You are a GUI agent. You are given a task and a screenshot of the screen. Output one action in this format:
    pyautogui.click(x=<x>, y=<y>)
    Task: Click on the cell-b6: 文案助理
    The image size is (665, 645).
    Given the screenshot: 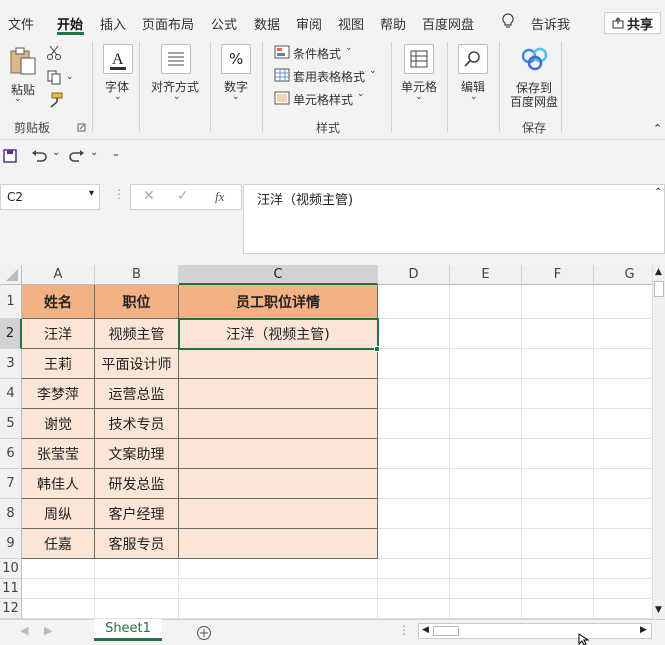 What is the action you would take?
    pyautogui.click(x=137, y=454)
    